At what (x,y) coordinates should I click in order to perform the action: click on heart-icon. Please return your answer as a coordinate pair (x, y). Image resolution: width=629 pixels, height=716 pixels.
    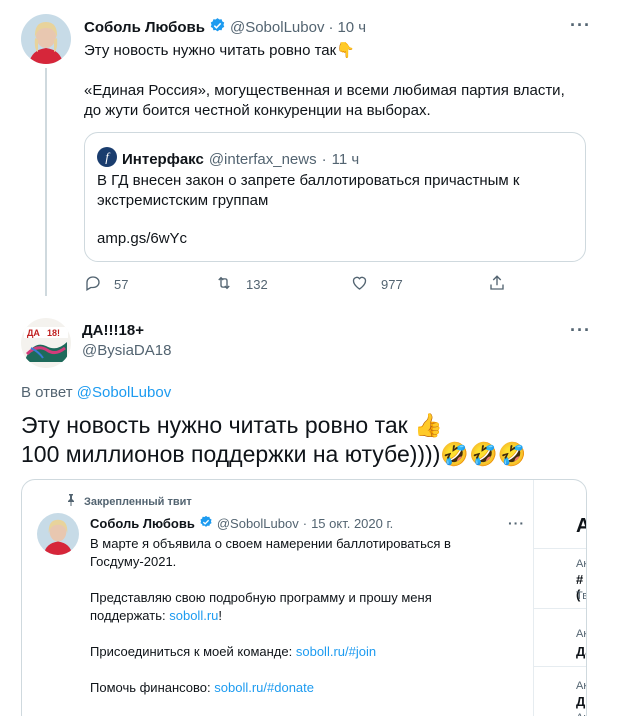
    Looking at the image, I should click on (359, 284).